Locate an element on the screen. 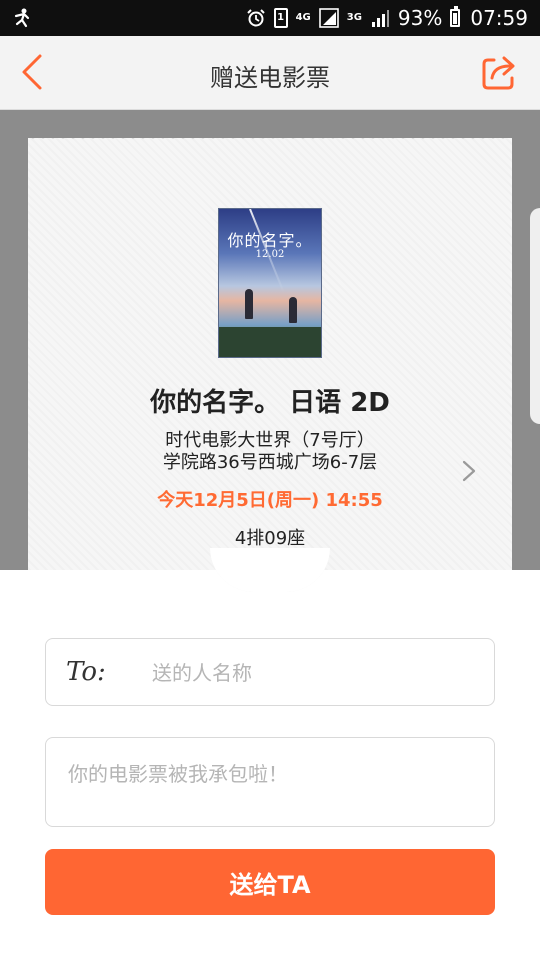  app-bar: 赠送电影票 is located at coordinates (270, 73).